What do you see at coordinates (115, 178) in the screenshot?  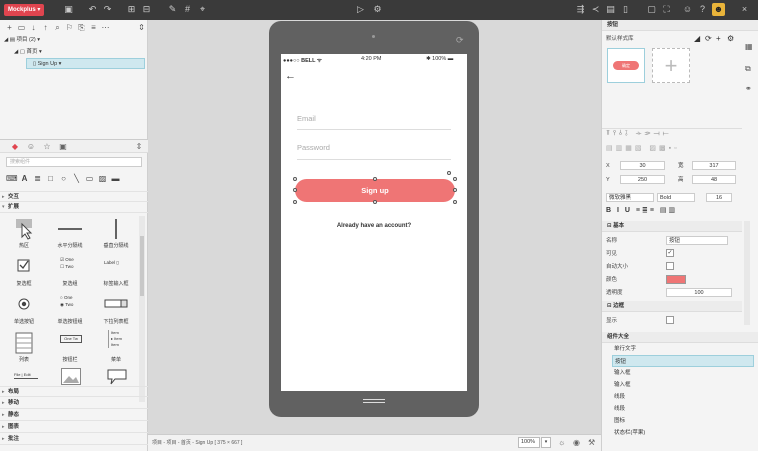 I see `input-shape-icon: ▬` at bounding box center [115, 178].